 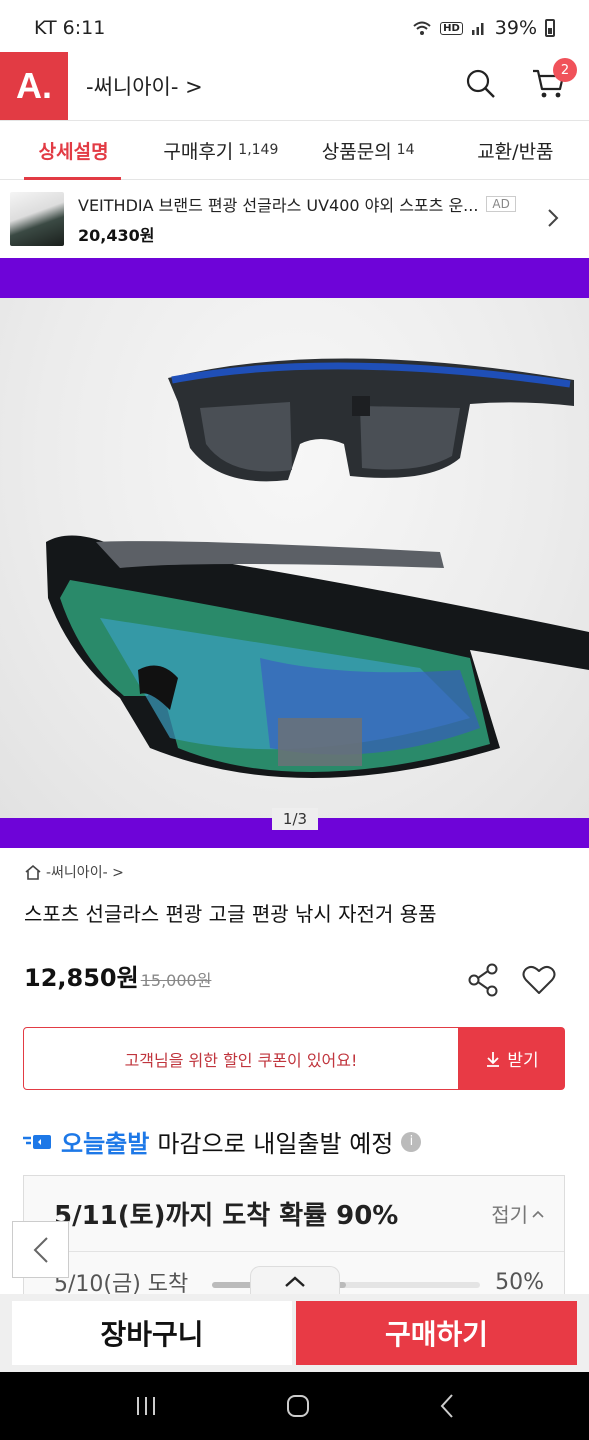 What do you see at coordinates (37, 219) in the screenshot?
I see `ad-thumbnail` at bounding box center [37, 219].